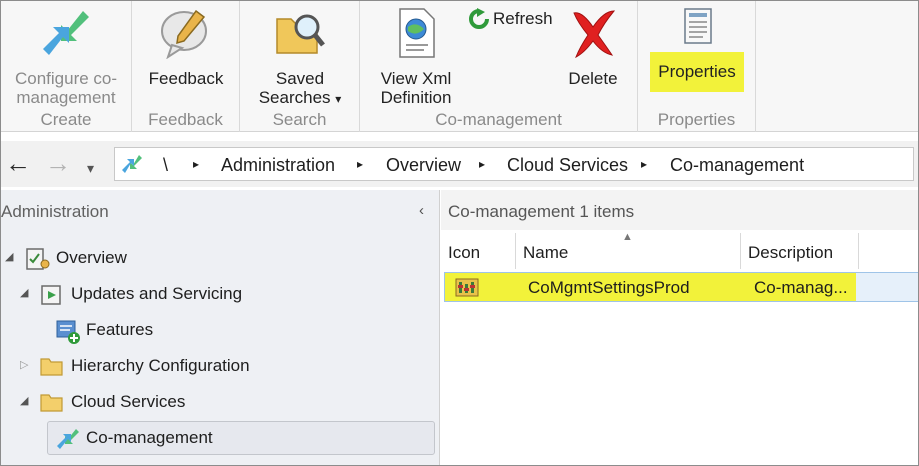  Describe the element at coordinates (300, 78) in the screenshot. I see `saved-searches-label-1: Saved` at that location.